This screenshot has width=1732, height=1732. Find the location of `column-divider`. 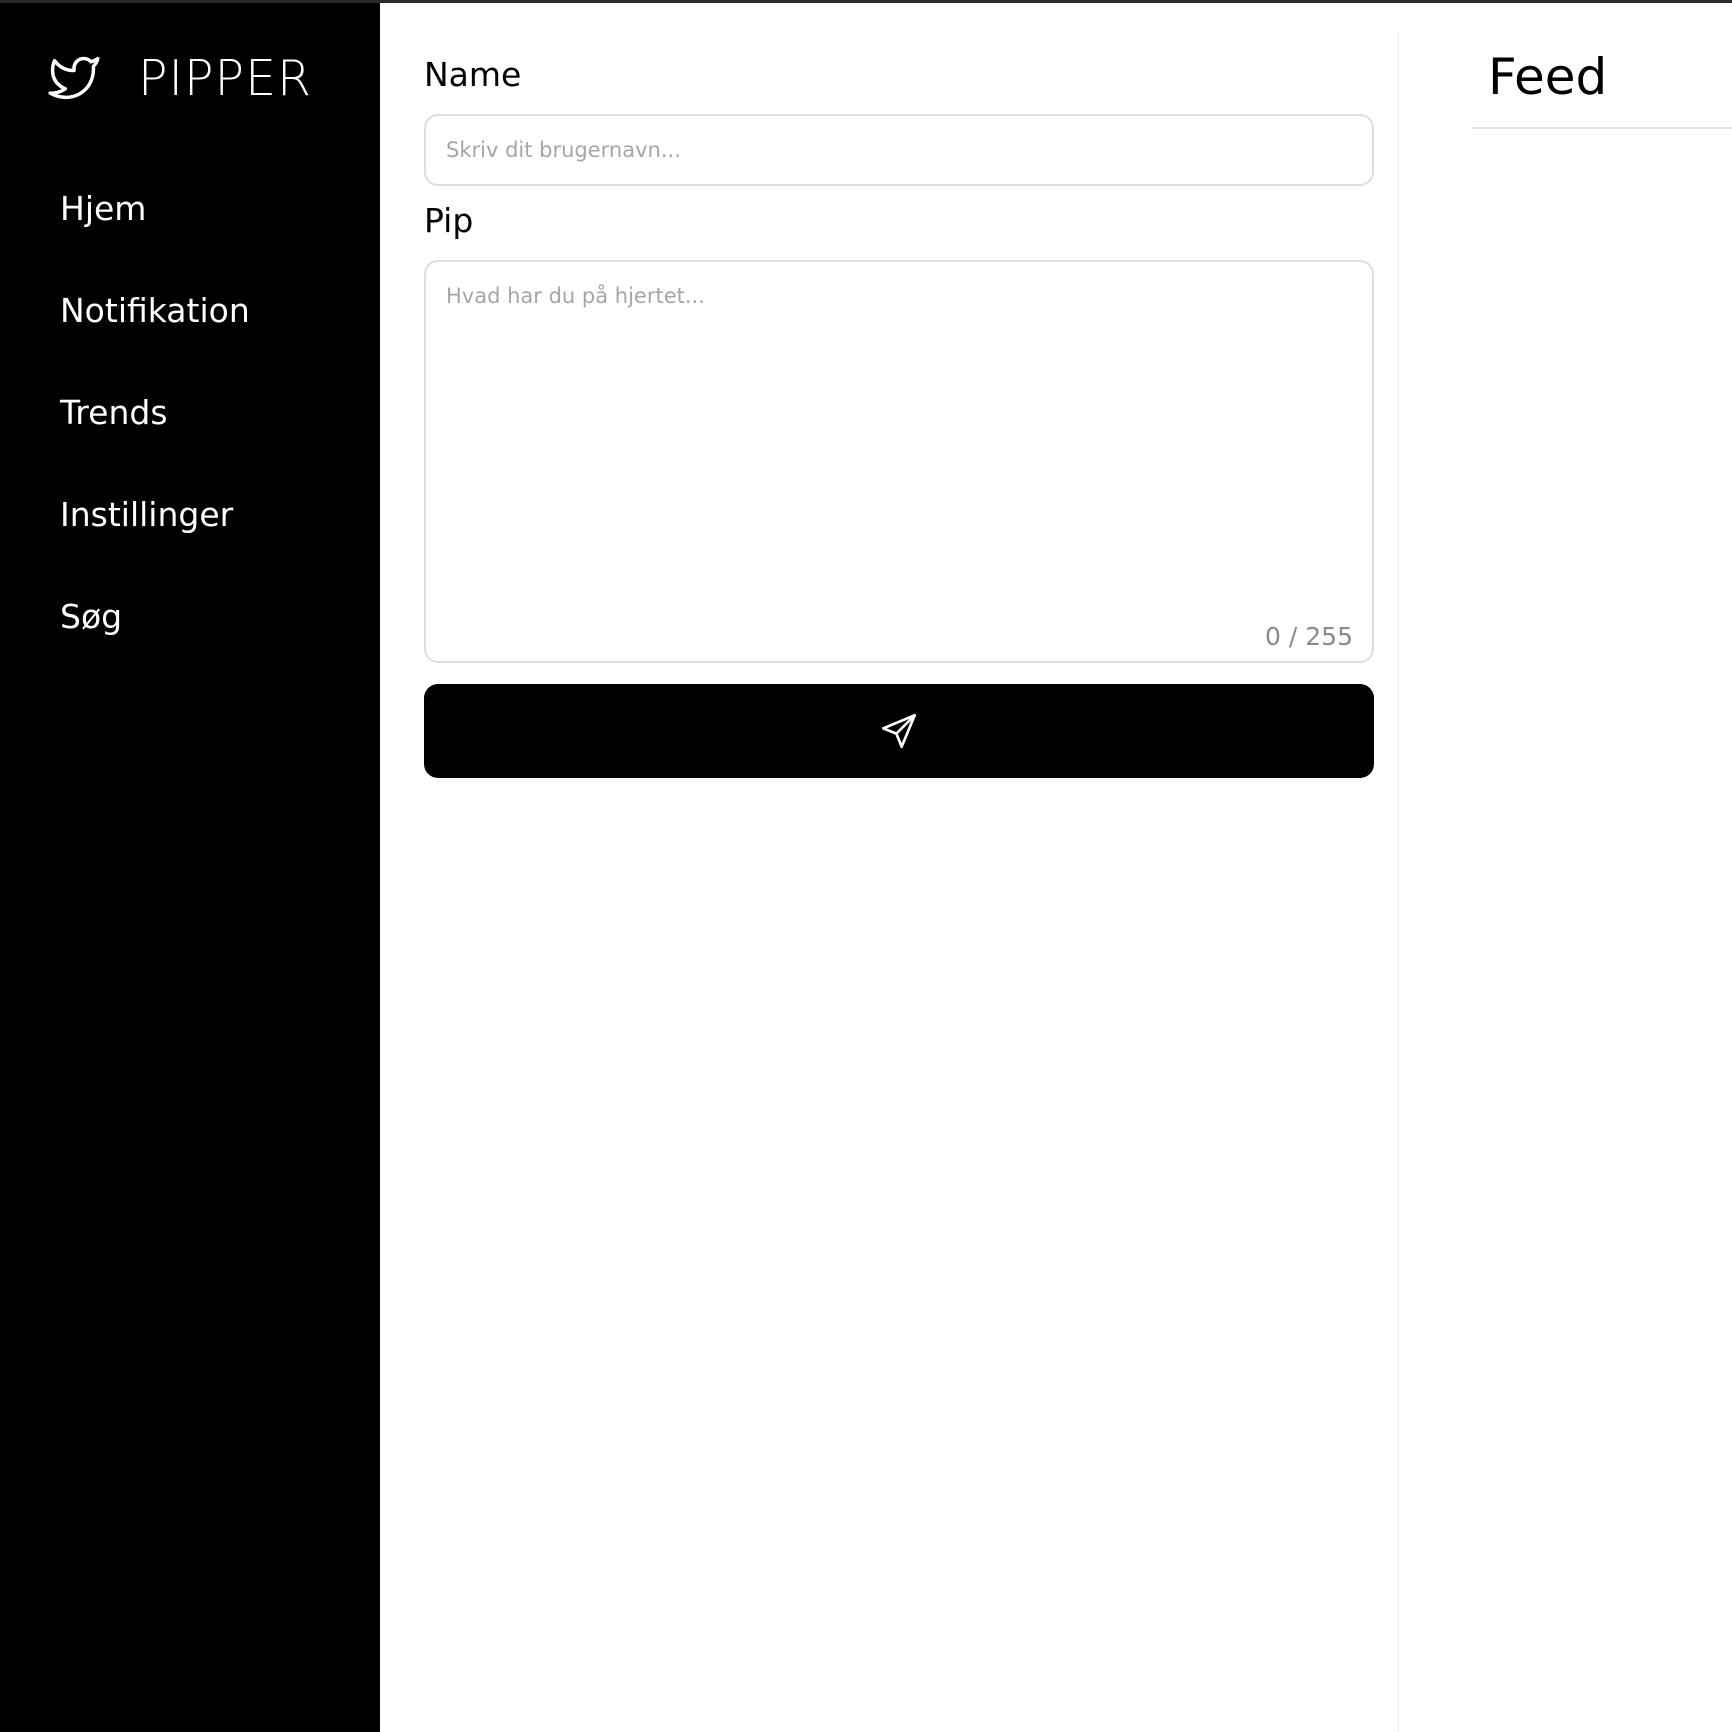

column-divider is located at coordinates (1398, 882).